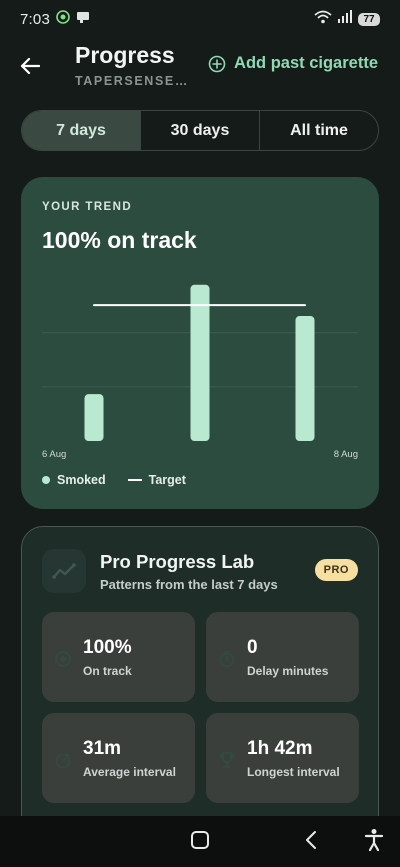 This screenshot has height=867, width=400. What do you see at coordinates (282, 657) in the screenshot?
I see `stat-delay-minutes: 0 Delay minutes` at bounding box center [282, 657].